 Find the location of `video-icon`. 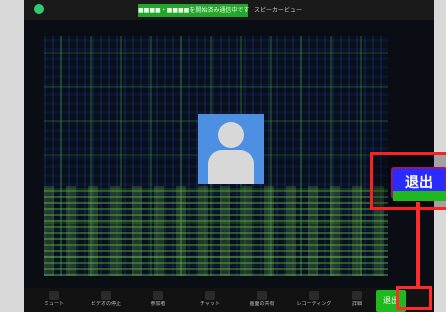

video-icon is located at coordinates (106, 295).